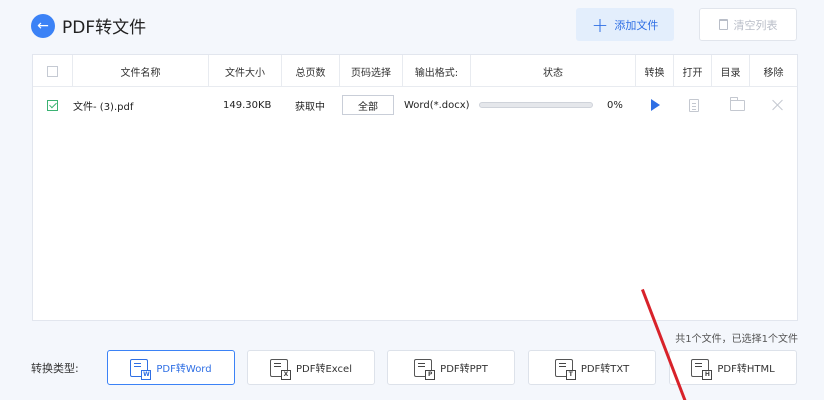  I want to click on excel-file-icon: X, so click(280, 369).